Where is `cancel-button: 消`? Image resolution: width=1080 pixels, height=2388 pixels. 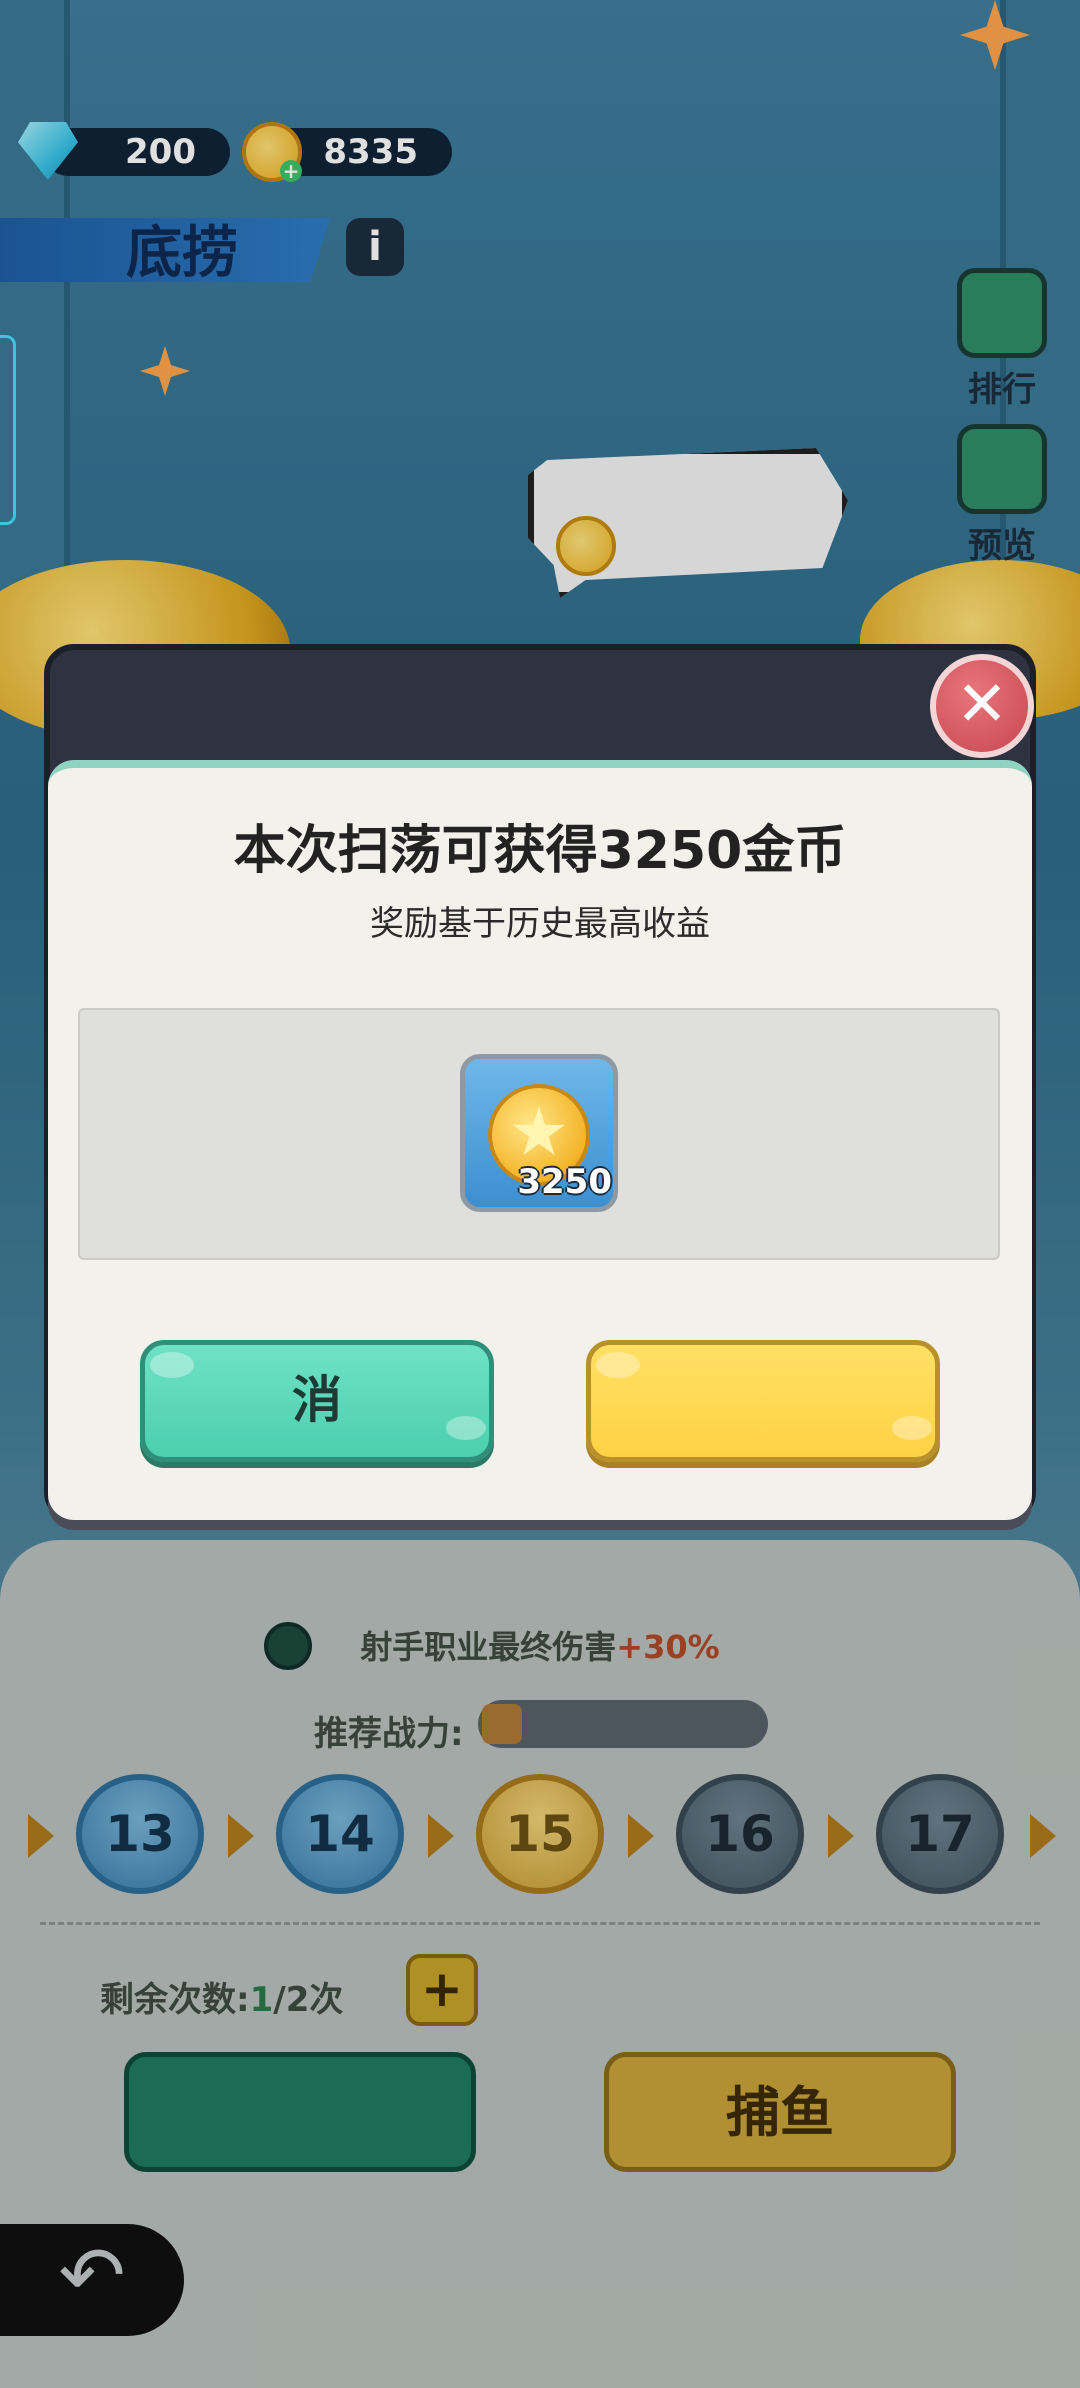 cancel-button: 消 is located at coordinates (317, 1401).